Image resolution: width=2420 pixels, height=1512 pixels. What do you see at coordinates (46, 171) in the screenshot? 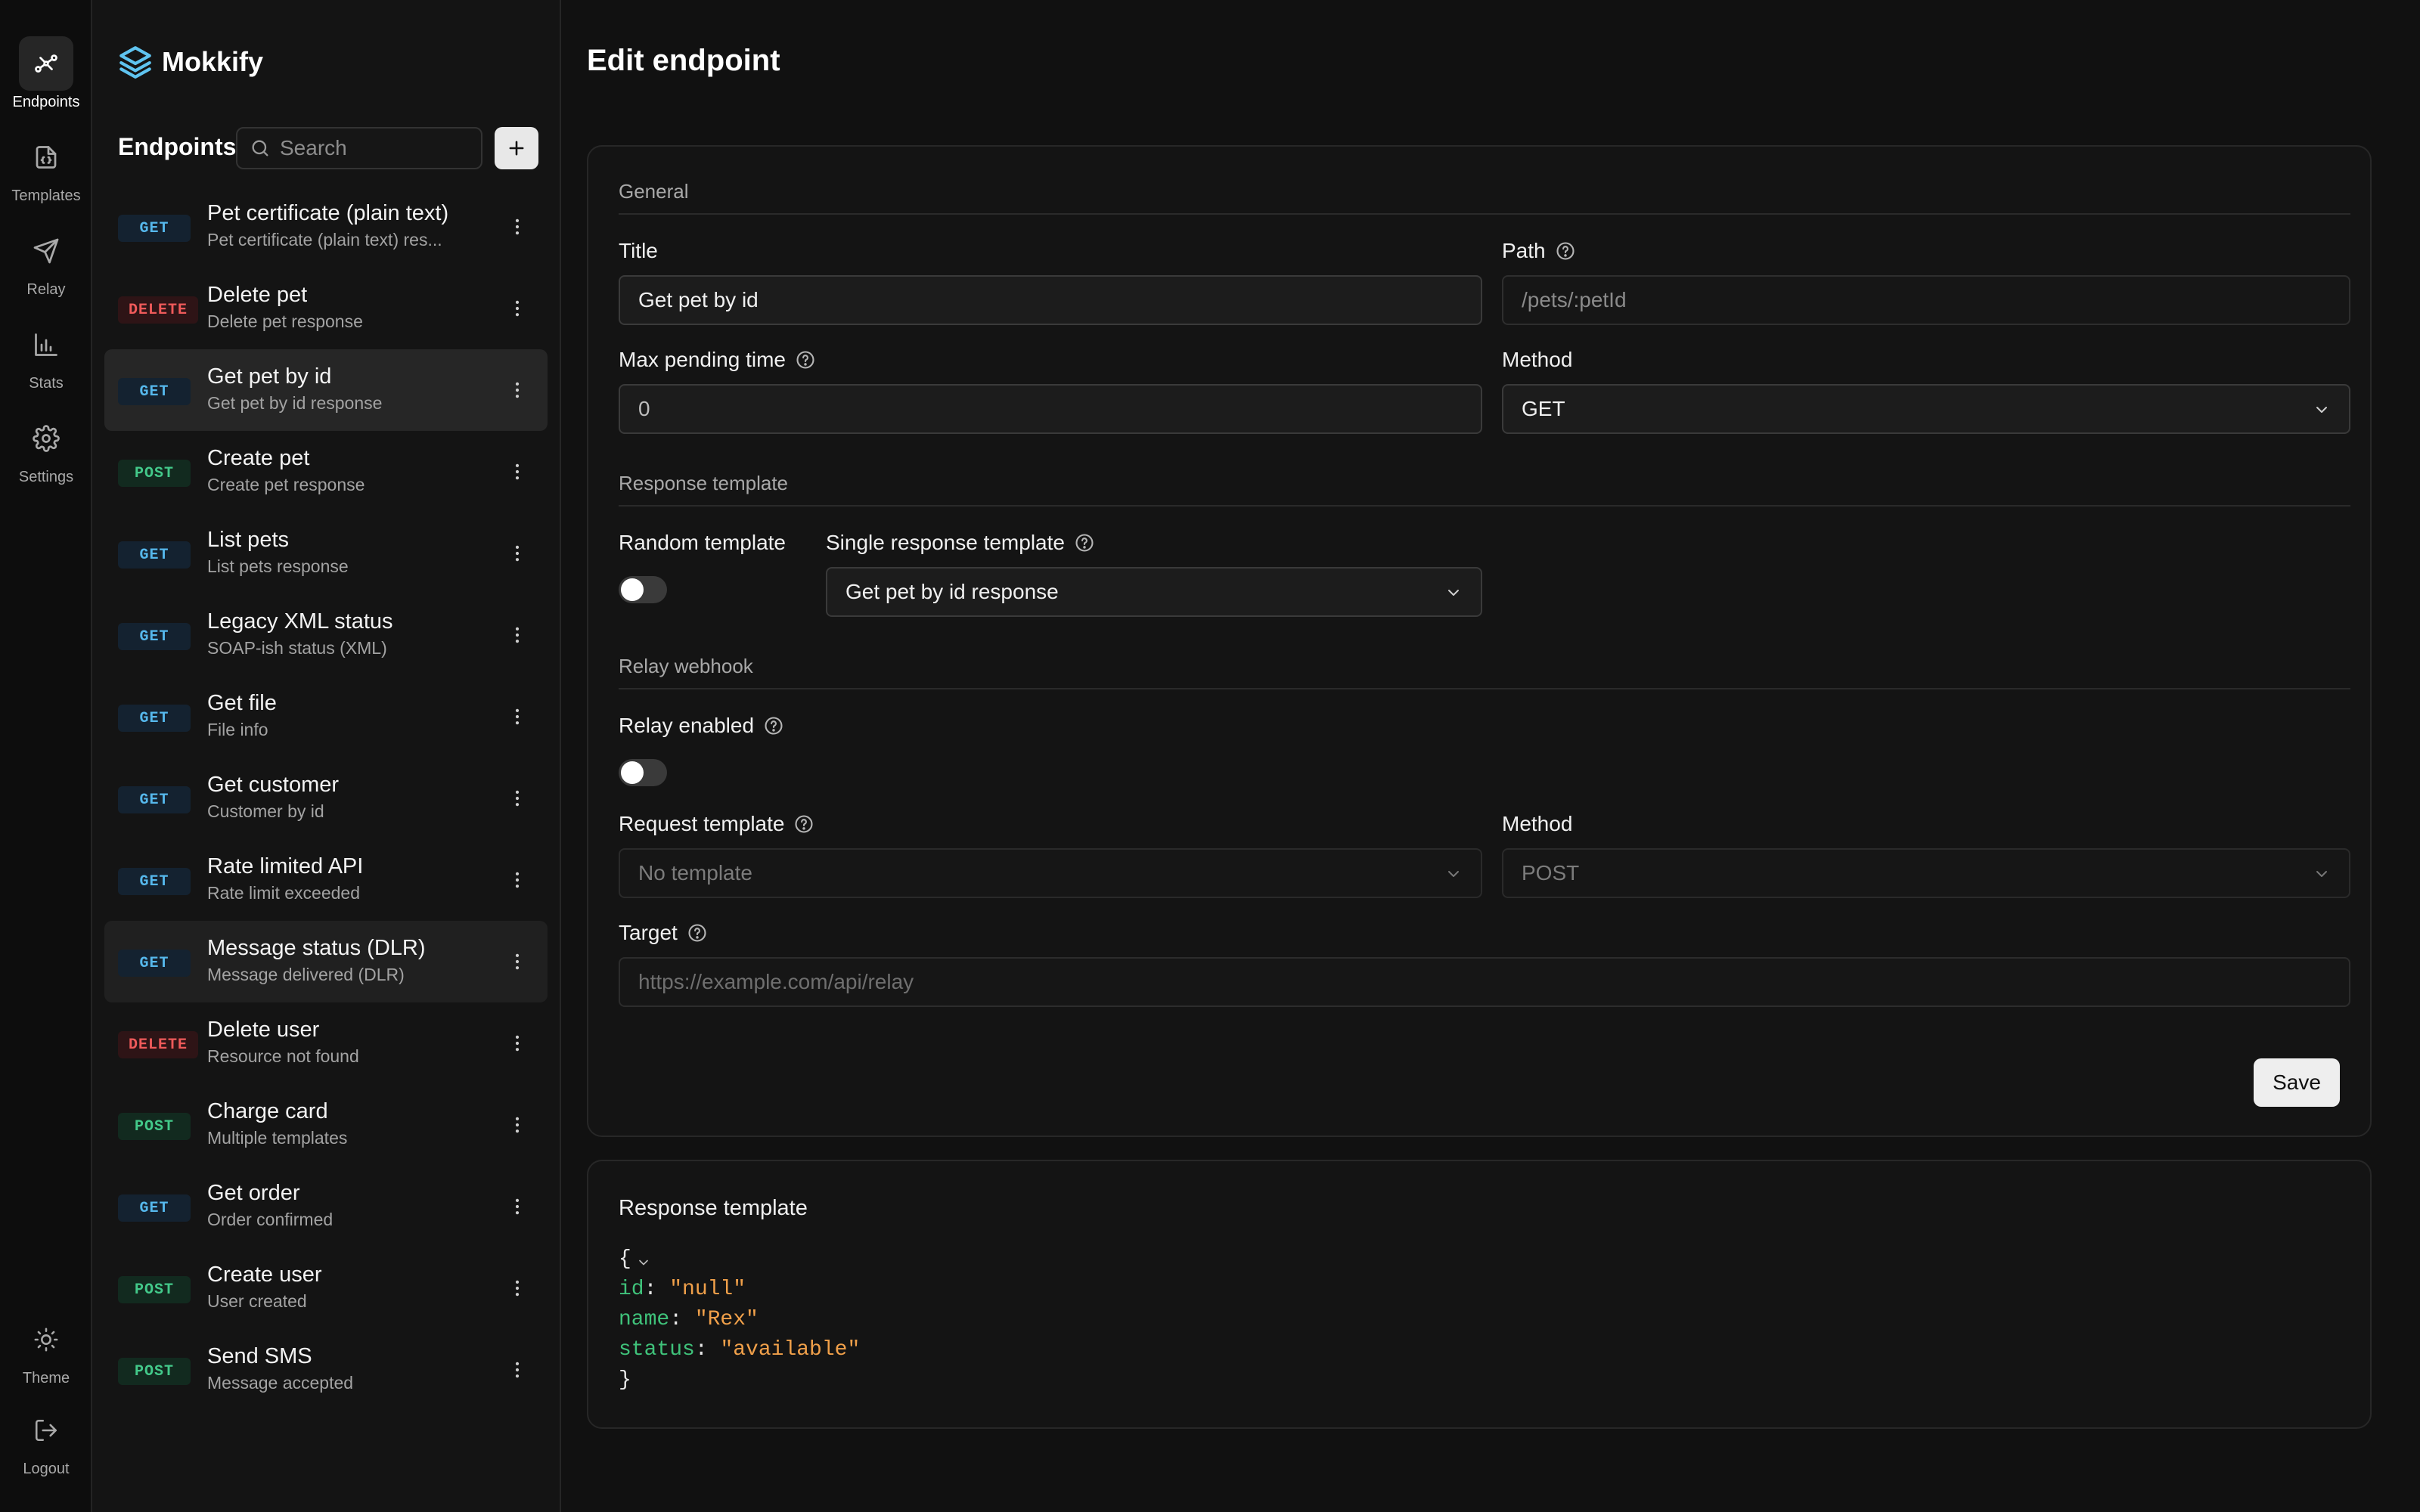
I see `rail-item-templates: Templates` at bounding box center [46, 171].